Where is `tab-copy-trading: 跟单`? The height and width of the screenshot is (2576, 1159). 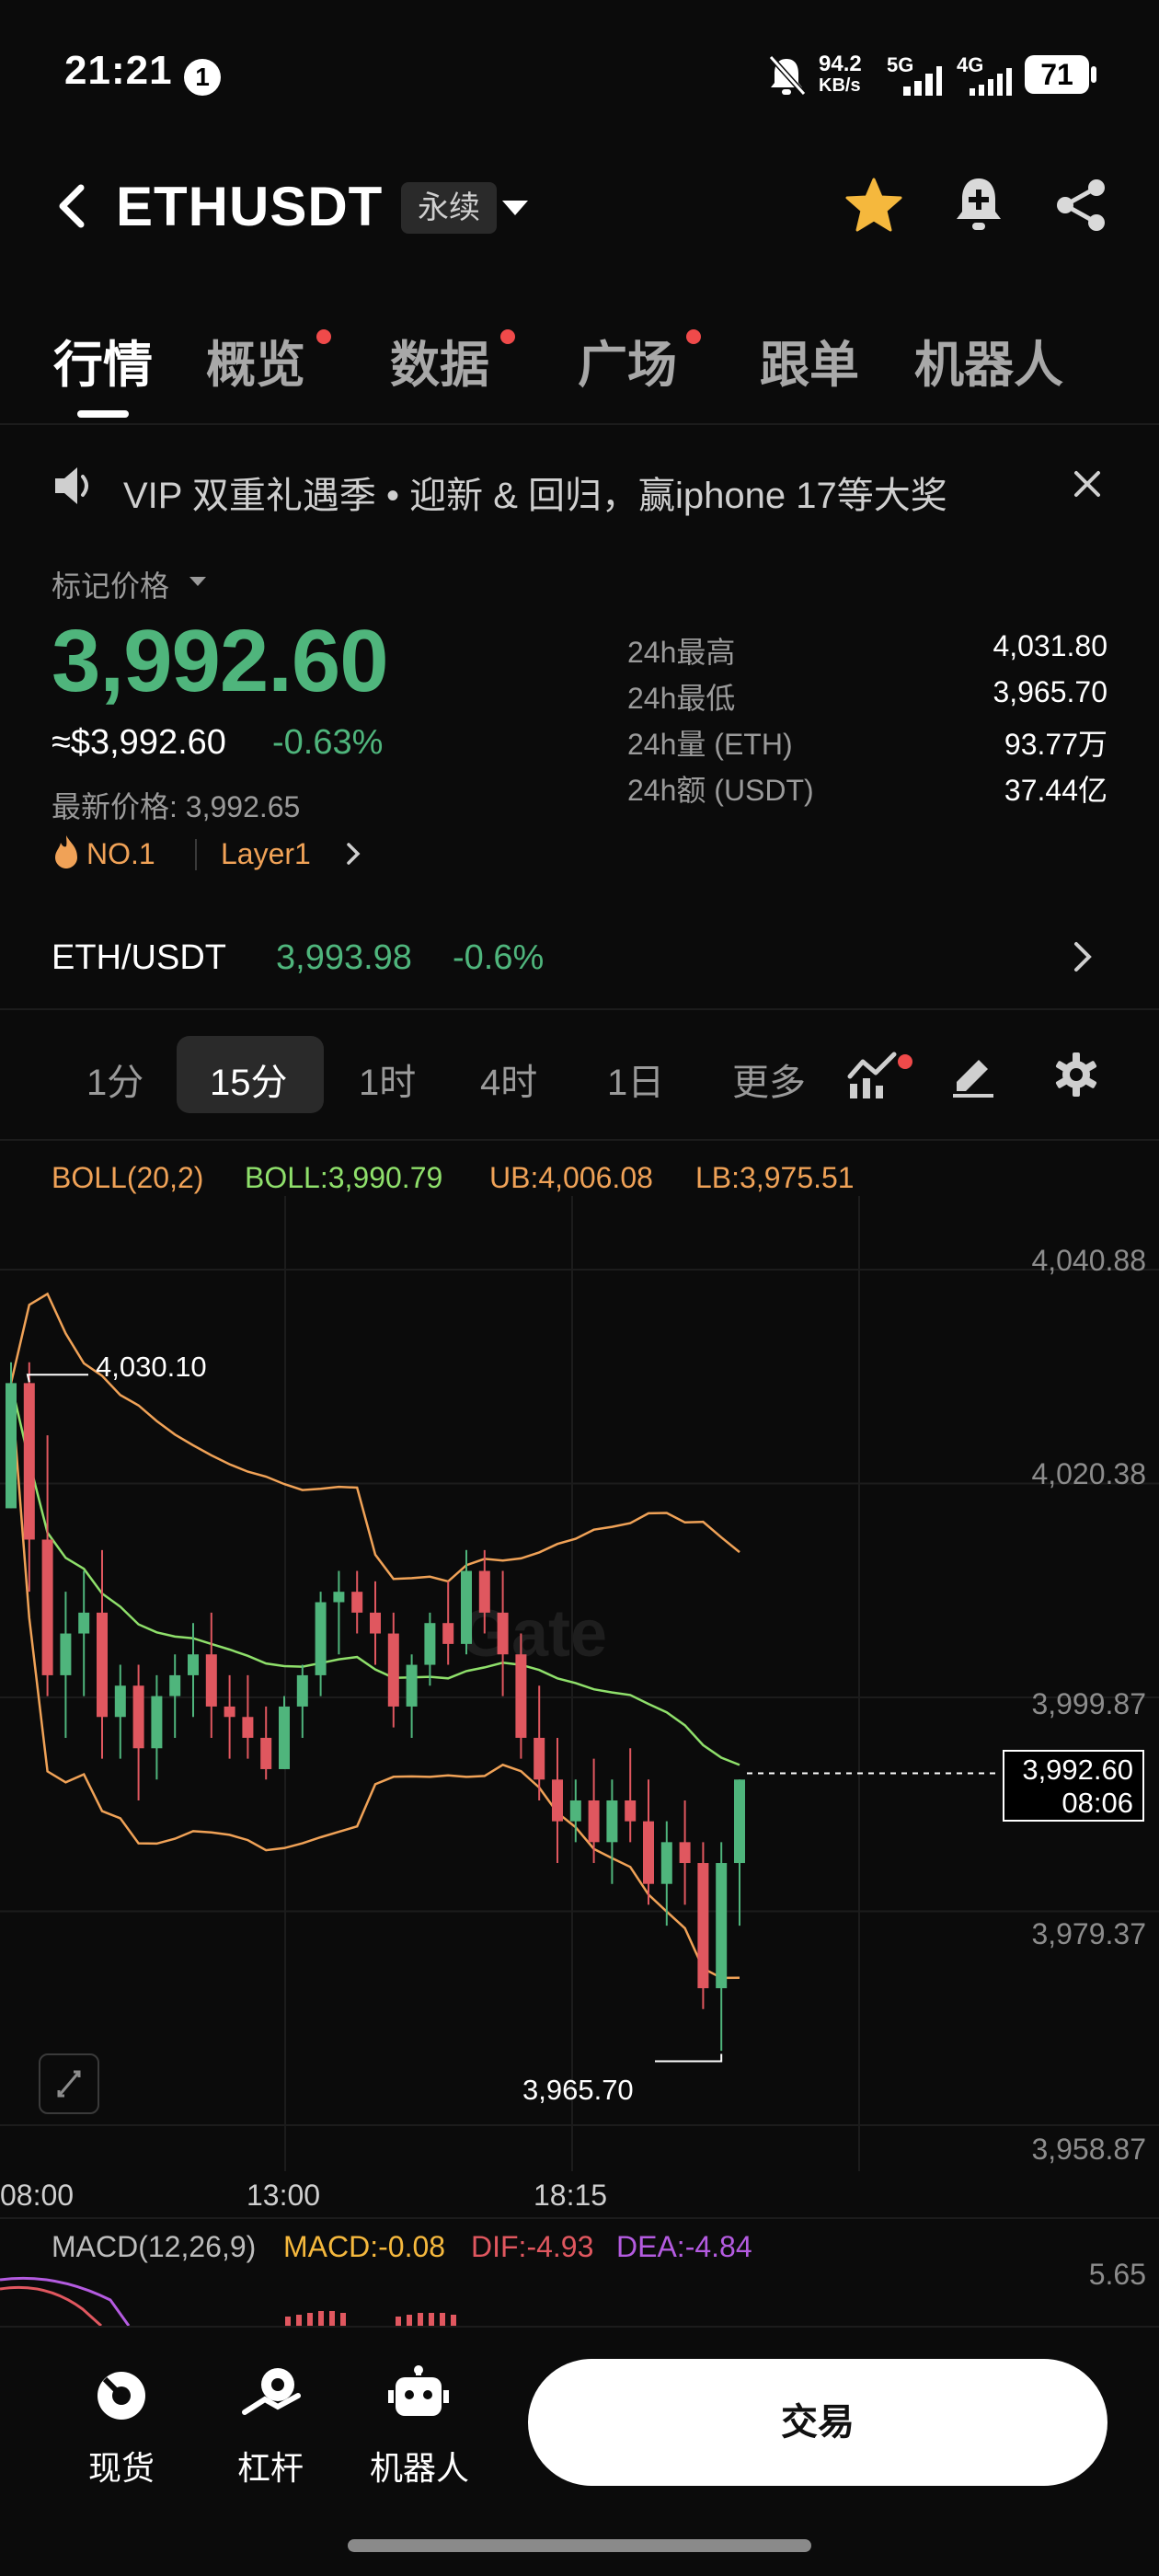
tab-copy-trading: 跟单 is located at coordinates (809, 360).